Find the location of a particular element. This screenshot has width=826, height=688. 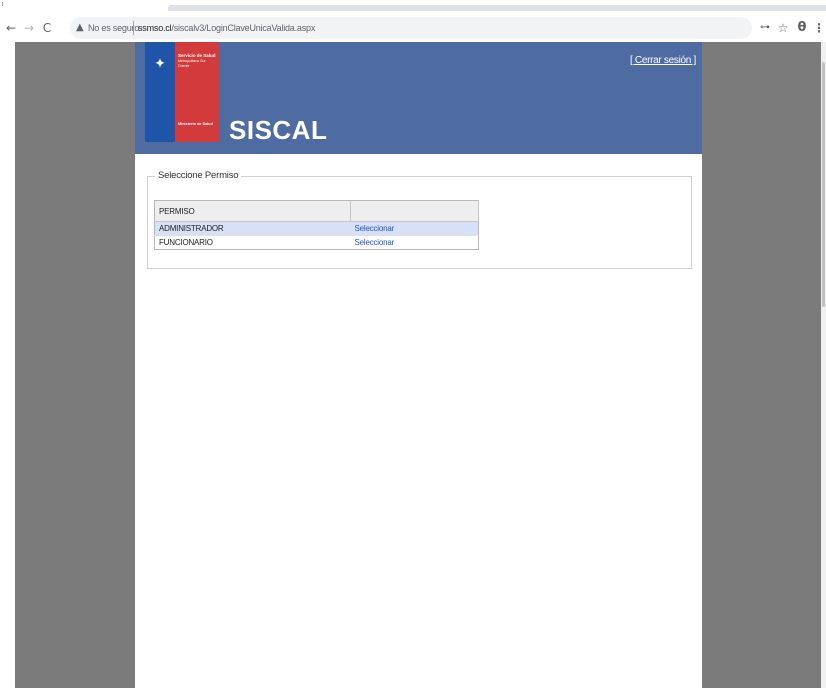

table-row: FUNCIONARIO Seleccionar is located at coordinates (316, 242).